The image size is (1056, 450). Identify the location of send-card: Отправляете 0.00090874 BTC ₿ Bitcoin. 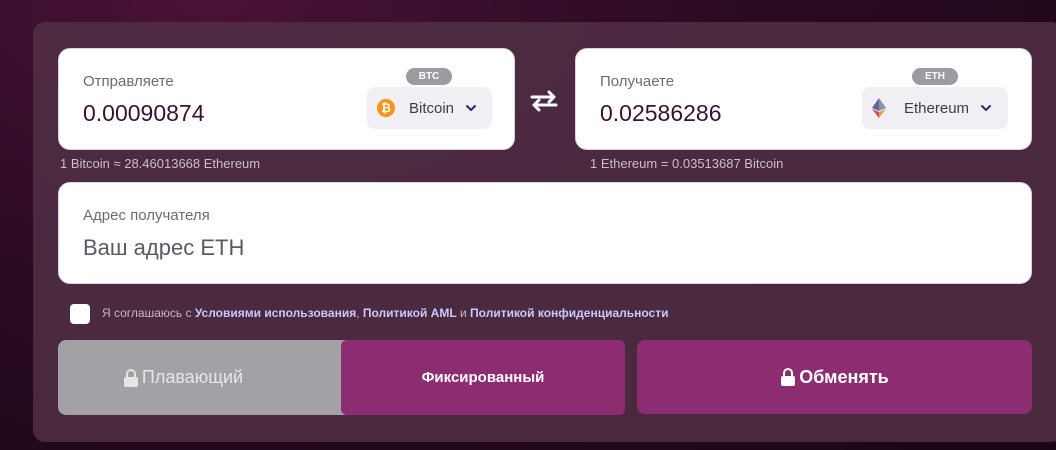
(286, 99).